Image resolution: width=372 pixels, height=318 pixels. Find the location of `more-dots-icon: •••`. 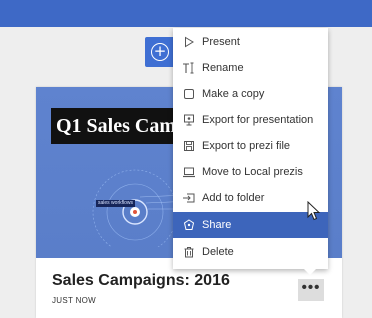

more-dots-icon: ••• is located at coordinates (311, 287).